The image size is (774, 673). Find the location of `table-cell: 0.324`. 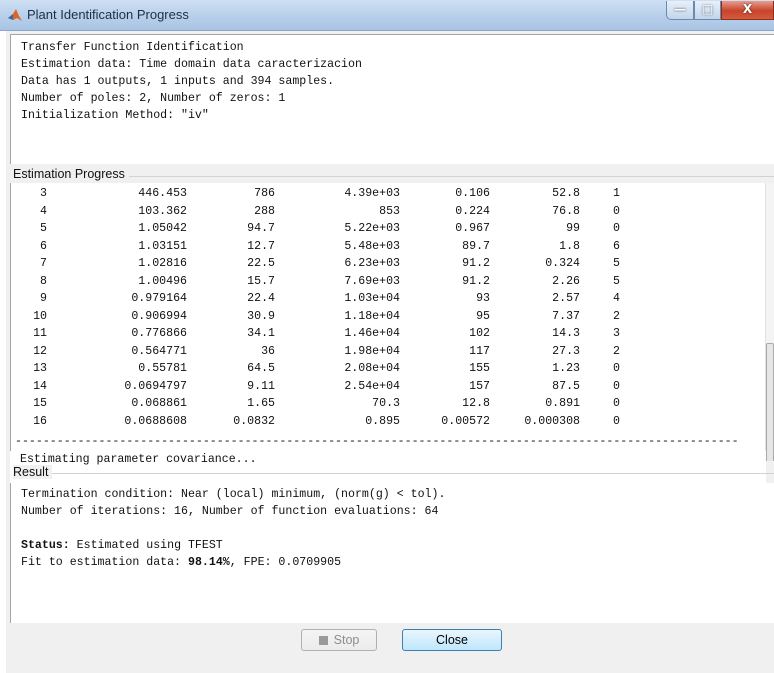

table-cell: 0.324 is located at coordinates (562, 263).